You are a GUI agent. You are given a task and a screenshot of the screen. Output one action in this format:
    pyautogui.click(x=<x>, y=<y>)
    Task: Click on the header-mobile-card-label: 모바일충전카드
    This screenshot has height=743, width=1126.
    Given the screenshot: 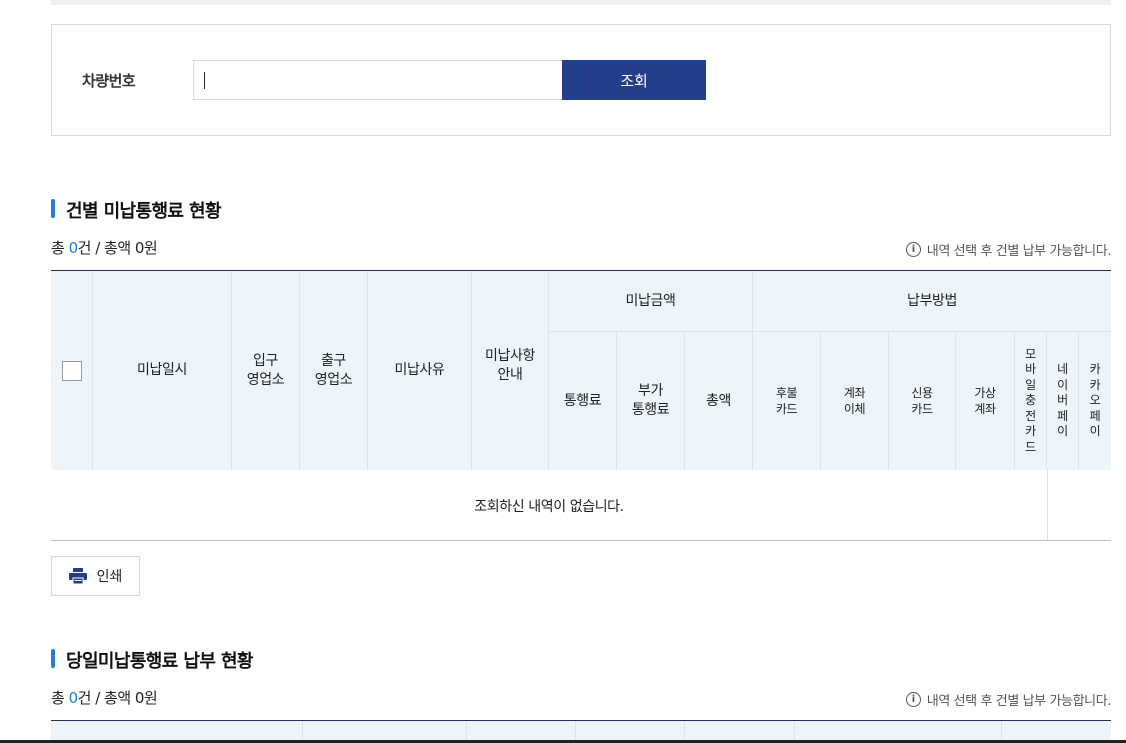 What is the action you would take?
    pyautogui.click(x=1030, y=400)
    